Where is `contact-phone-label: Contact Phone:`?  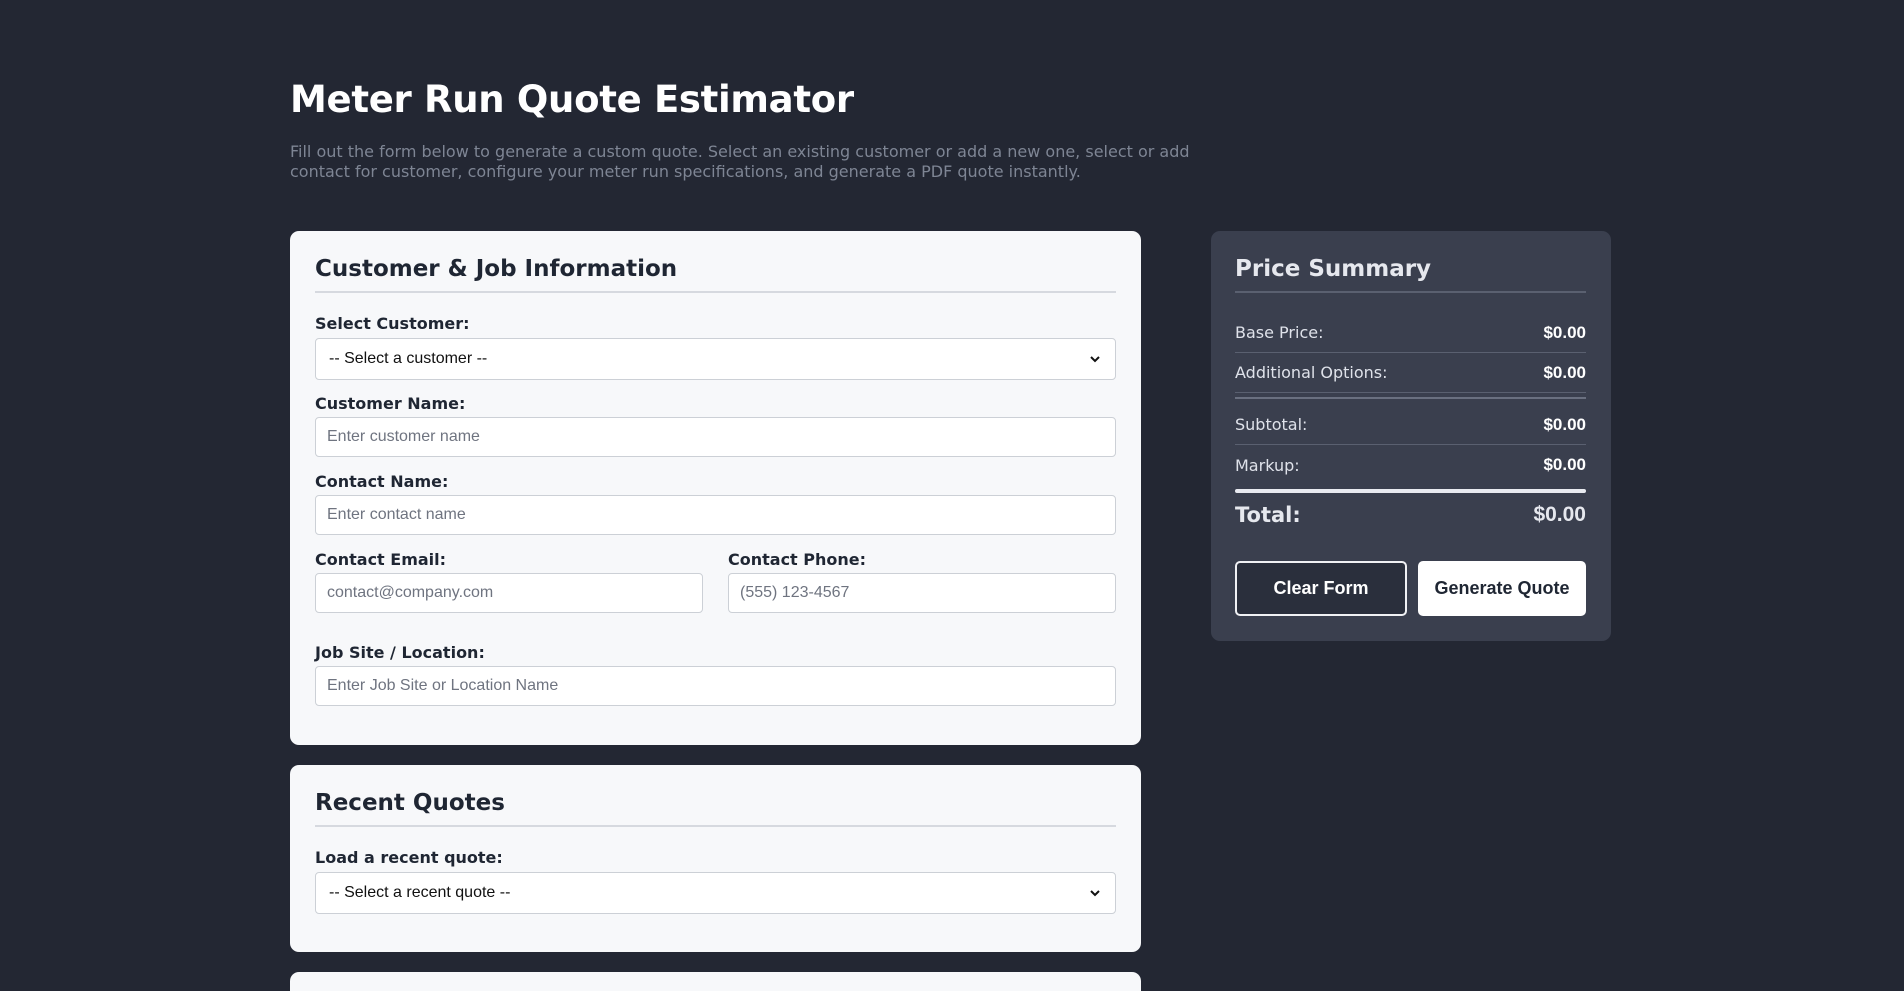
contact-phone-label: Contact Phone: is located at coordinates (797, 559).